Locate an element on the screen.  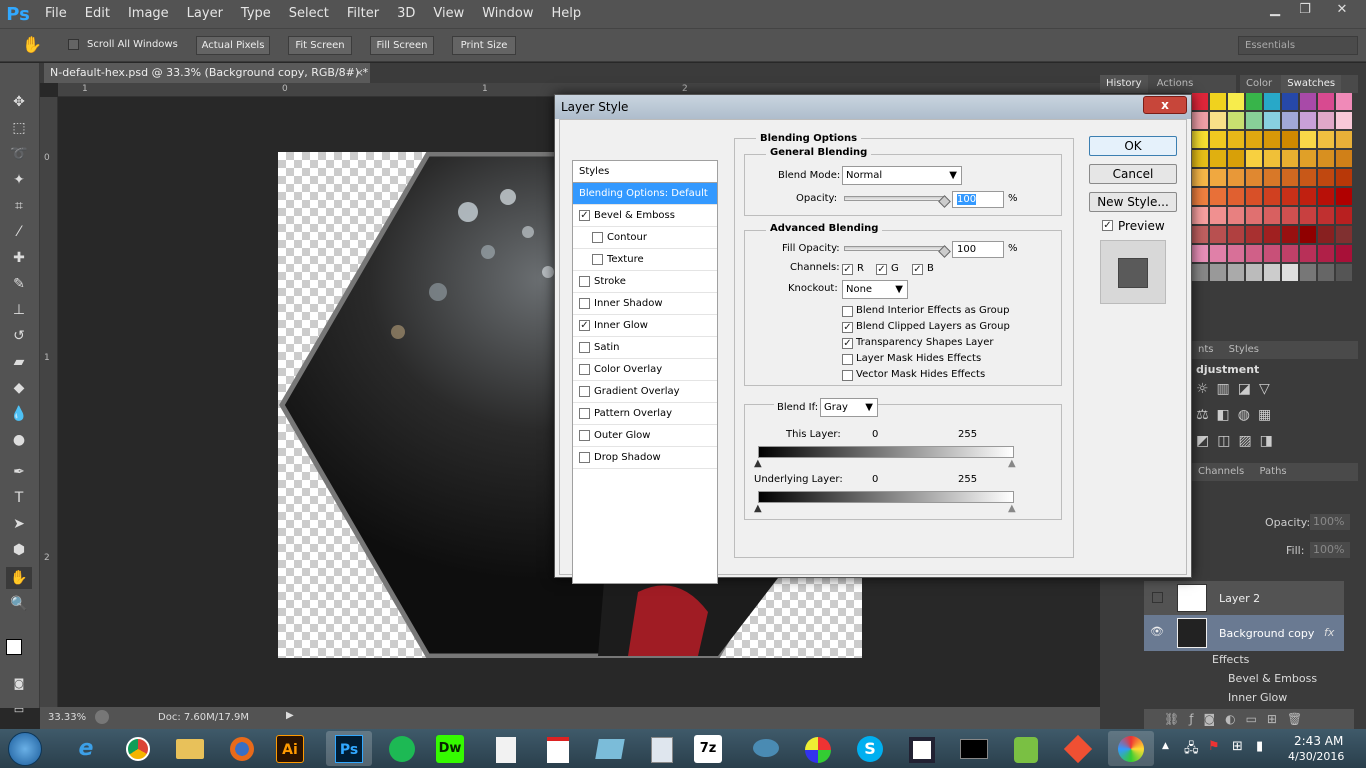
screen-mode-icon: ▭ is located at coordinates (19, 710).